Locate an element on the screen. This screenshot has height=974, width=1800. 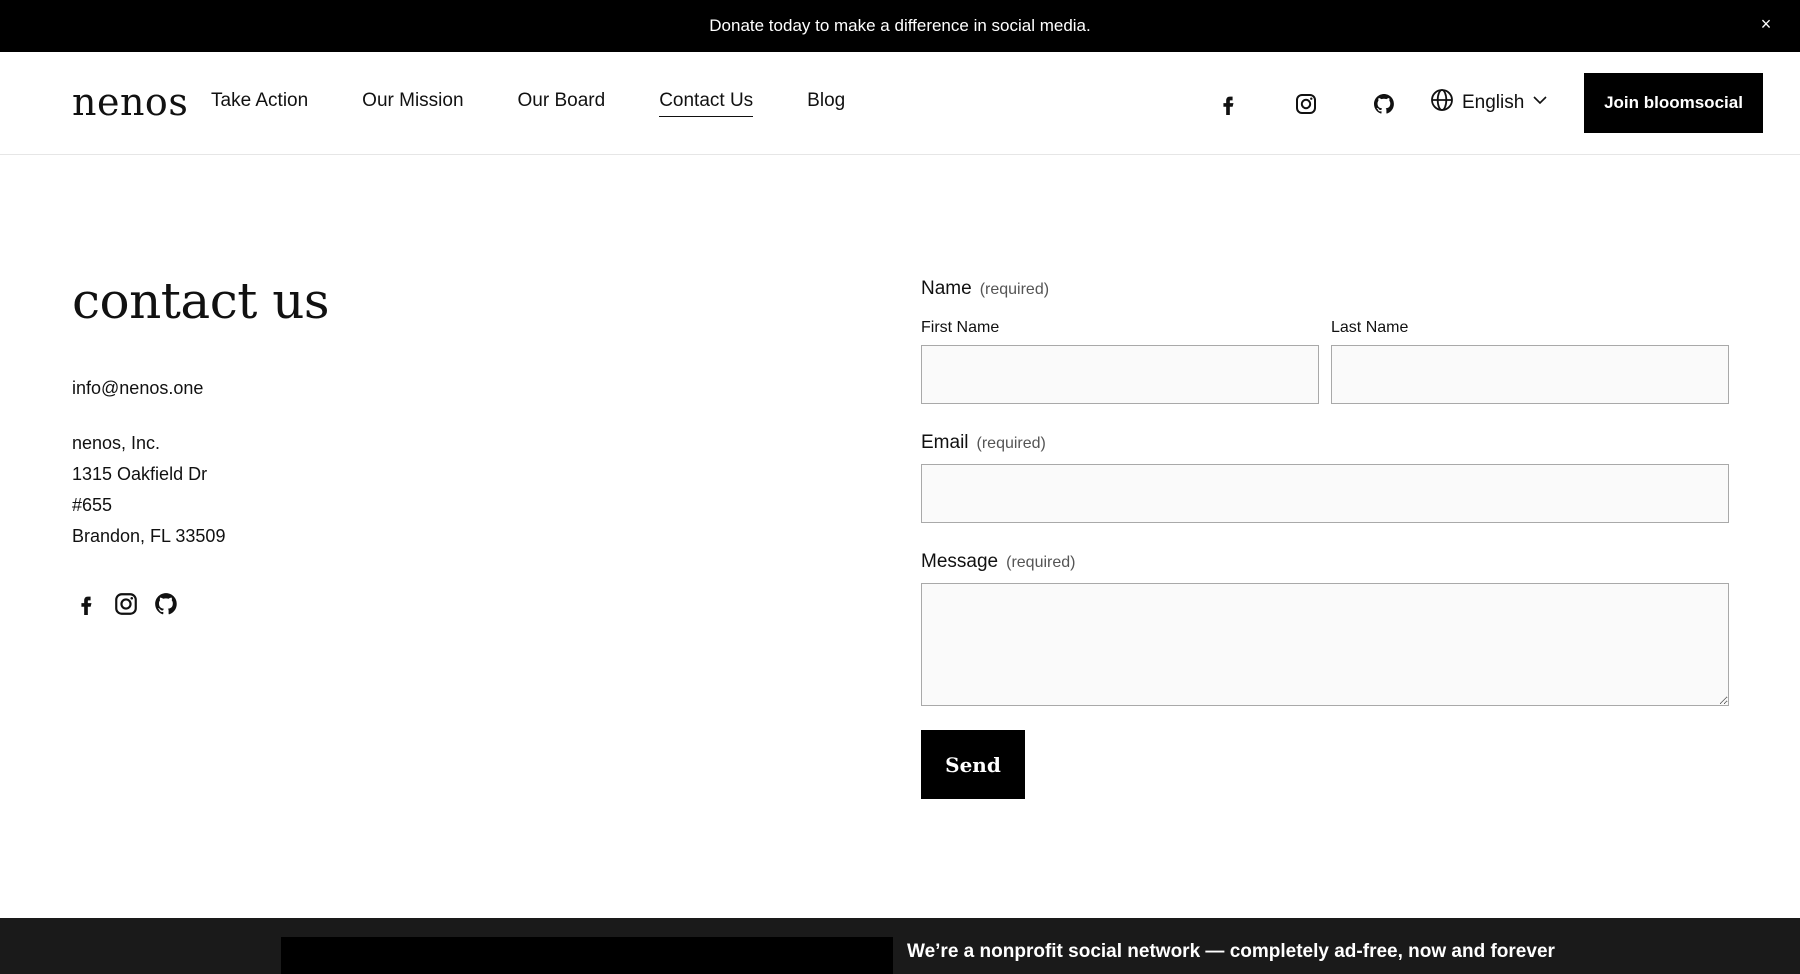
first-name-label: First Name is located at coordinates (960, 327).